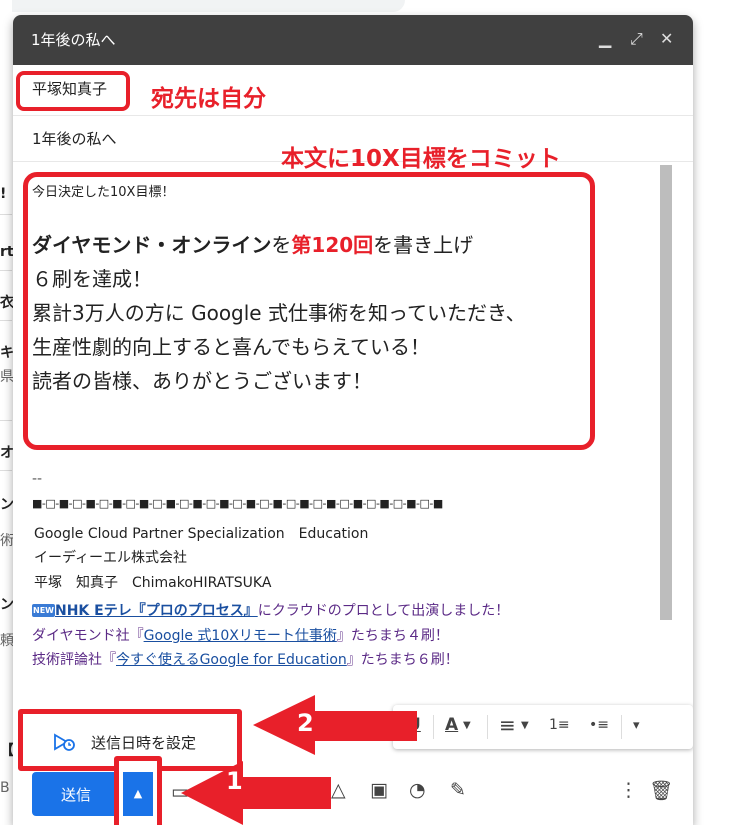  I want to click on promo2-link: Google 式10Xリモート仕事術, so click(240, 636).